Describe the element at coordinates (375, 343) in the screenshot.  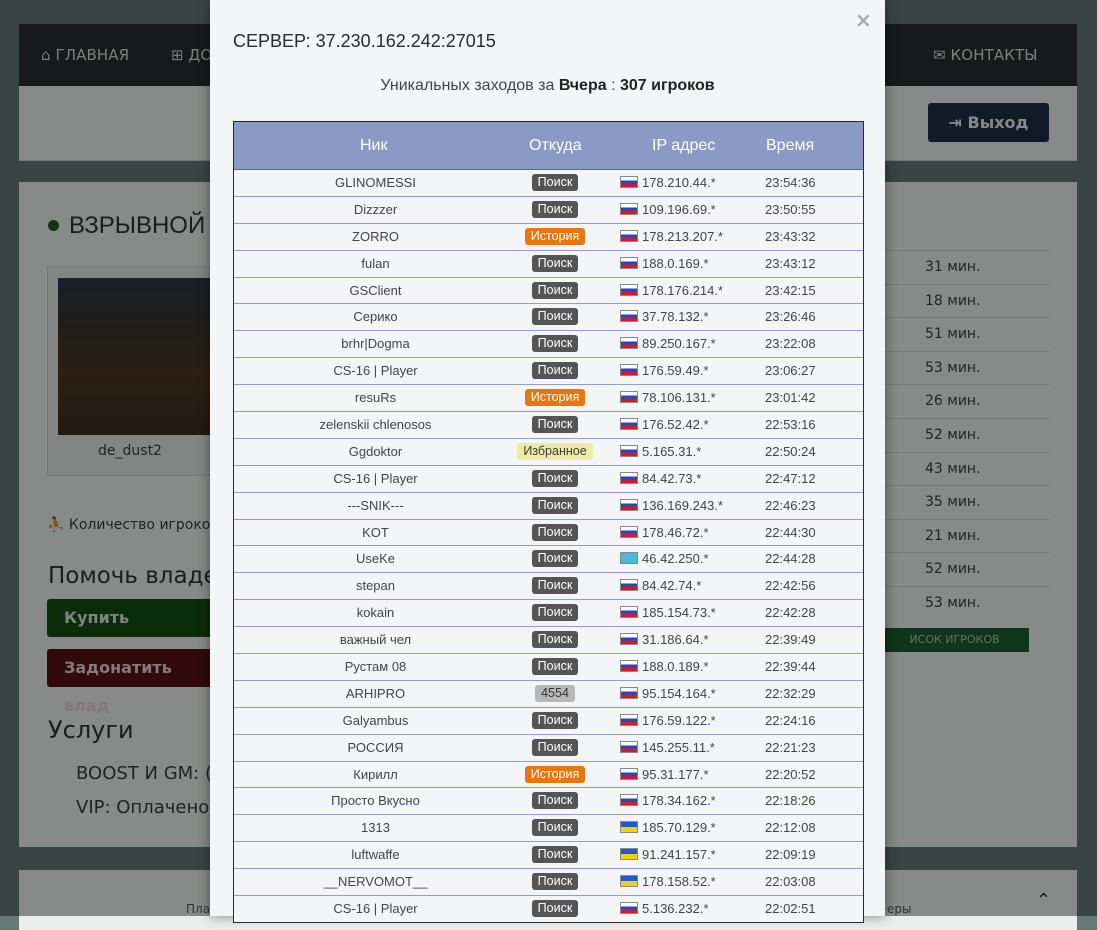
I see `player-nick: brhr|Dogma` at that location.